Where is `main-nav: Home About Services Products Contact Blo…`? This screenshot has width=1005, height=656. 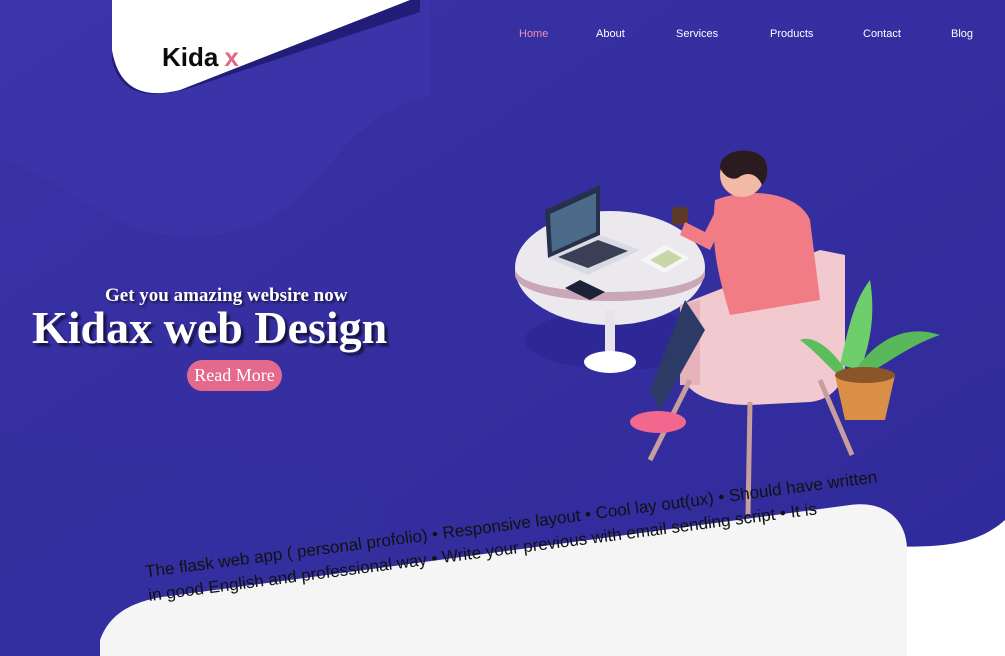 main-nav: Home About Services Products Contact Blo… is located at coordinates (502, 37).